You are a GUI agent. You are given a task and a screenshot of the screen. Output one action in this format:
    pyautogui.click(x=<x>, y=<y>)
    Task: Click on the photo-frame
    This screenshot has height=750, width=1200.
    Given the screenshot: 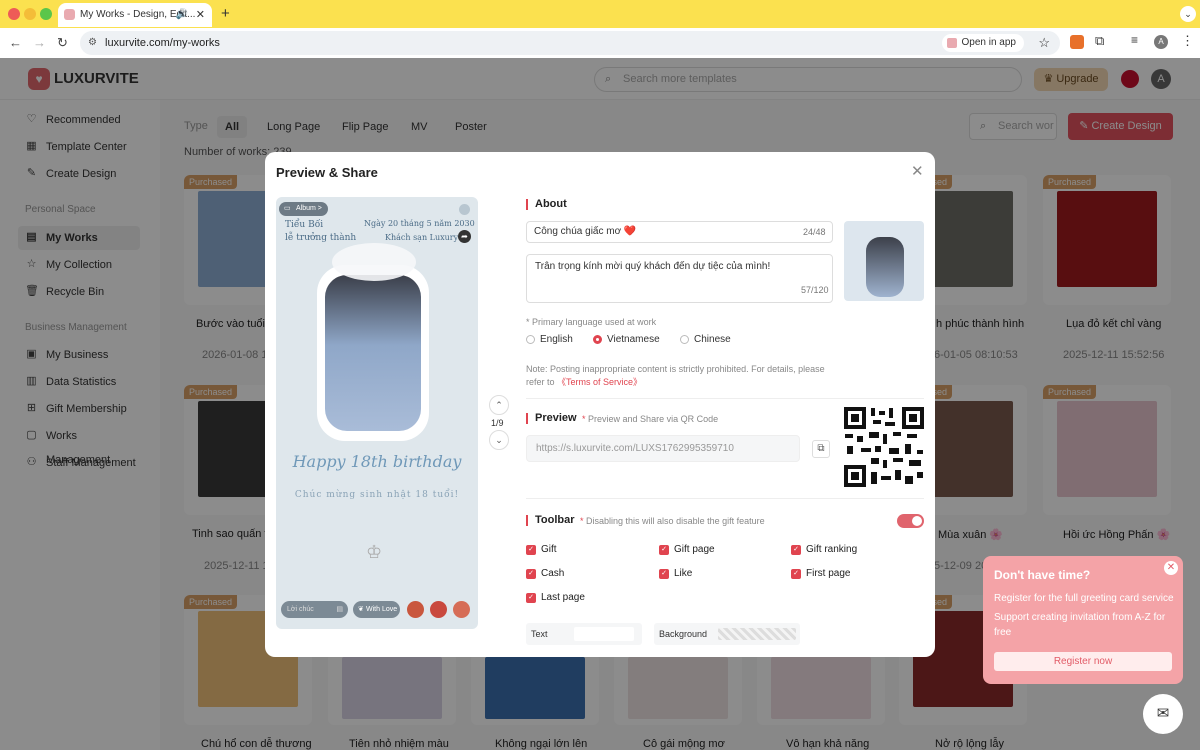 What is the action you would take?
    pyautogui.click(x=373, y=353)
    